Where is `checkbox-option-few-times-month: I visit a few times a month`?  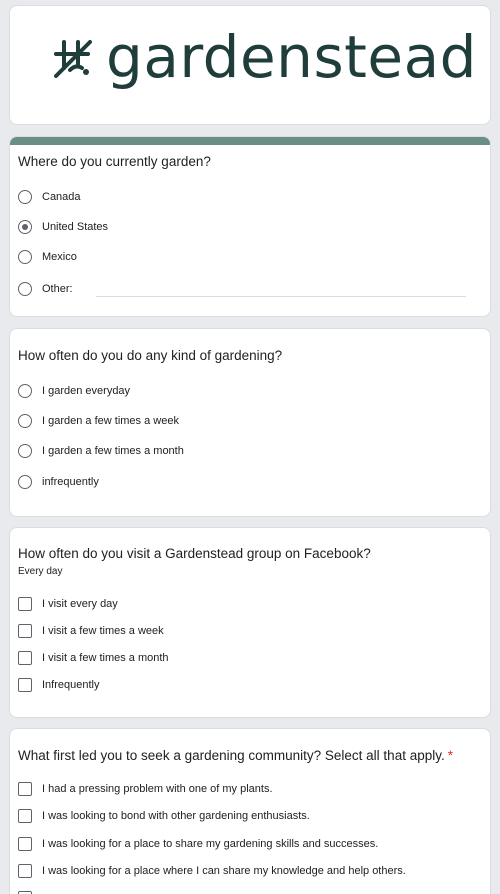
checkbox-option-few-times-month: I visit a few times a month is located at coordinates (93, 658).